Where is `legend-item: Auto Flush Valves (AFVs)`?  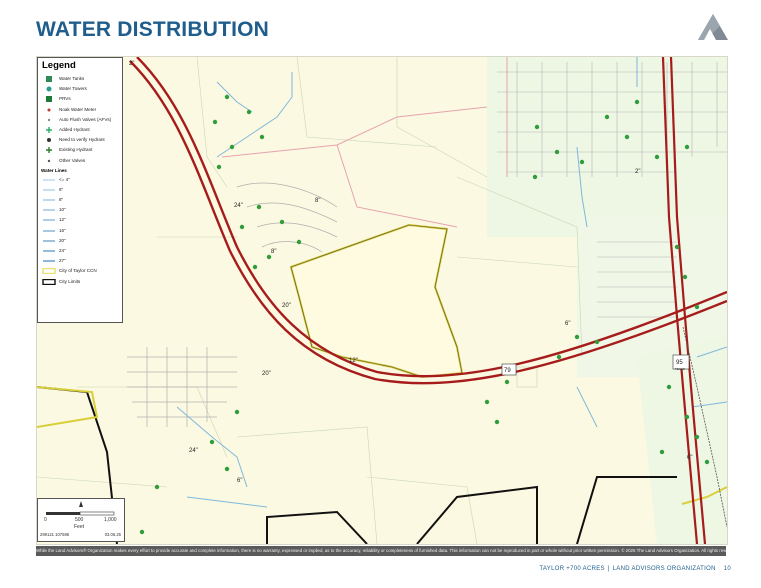 legend-item: Auto Flush Valves (AFVs) is located at coordinates (80, 120).